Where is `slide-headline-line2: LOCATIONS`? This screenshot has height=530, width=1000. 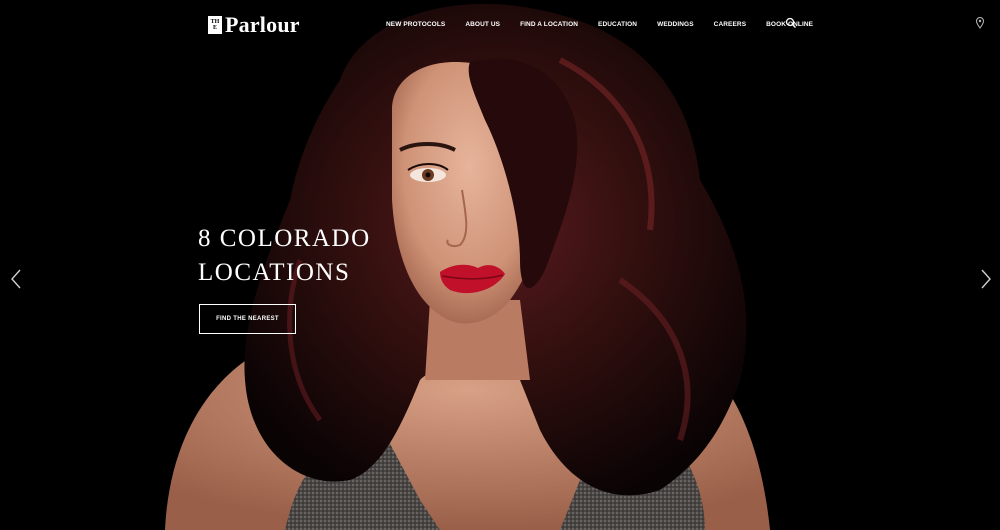 slide-headline-line2: LOCATIONS is located at coordinates (274, 272).